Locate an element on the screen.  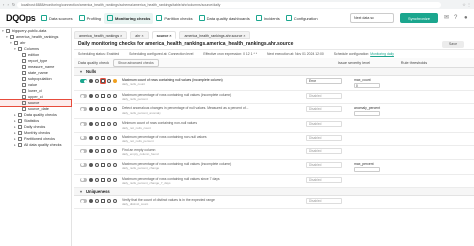
severity-select: Error is located at coordinates (324, 81).